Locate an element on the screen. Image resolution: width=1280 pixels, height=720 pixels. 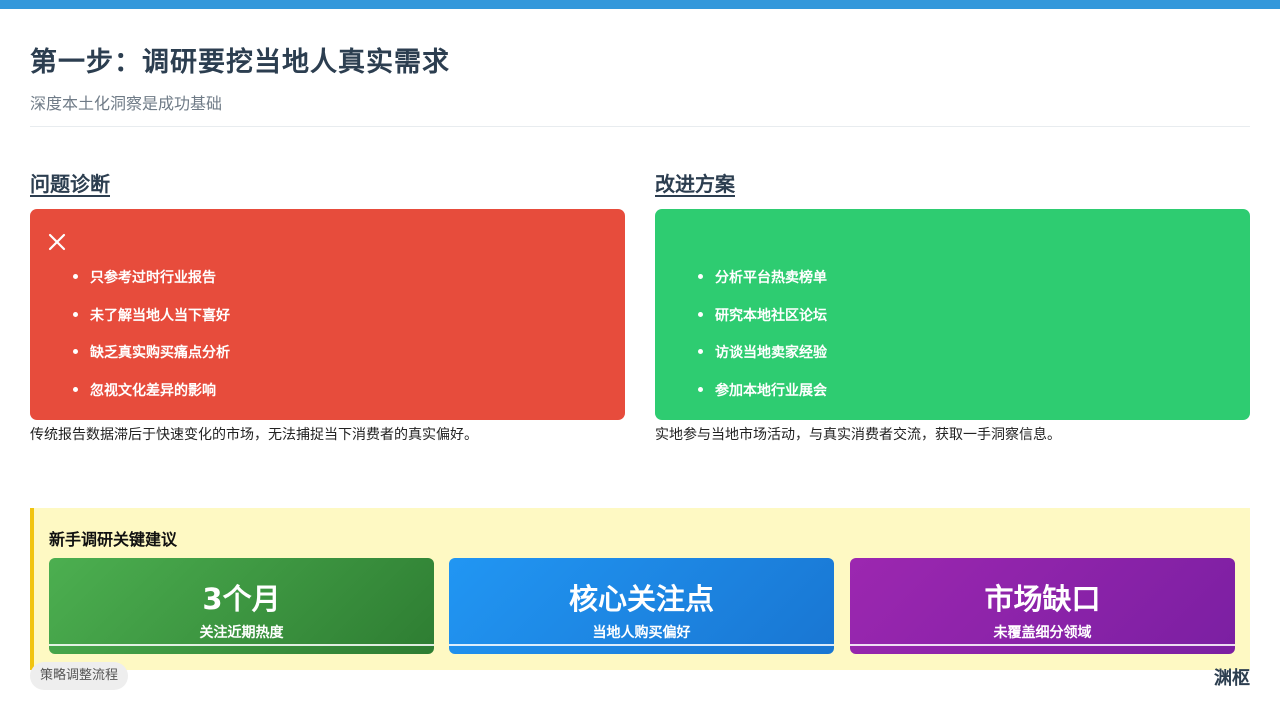
stat-value: 核心关注点 is located at coordinates (641, 599).